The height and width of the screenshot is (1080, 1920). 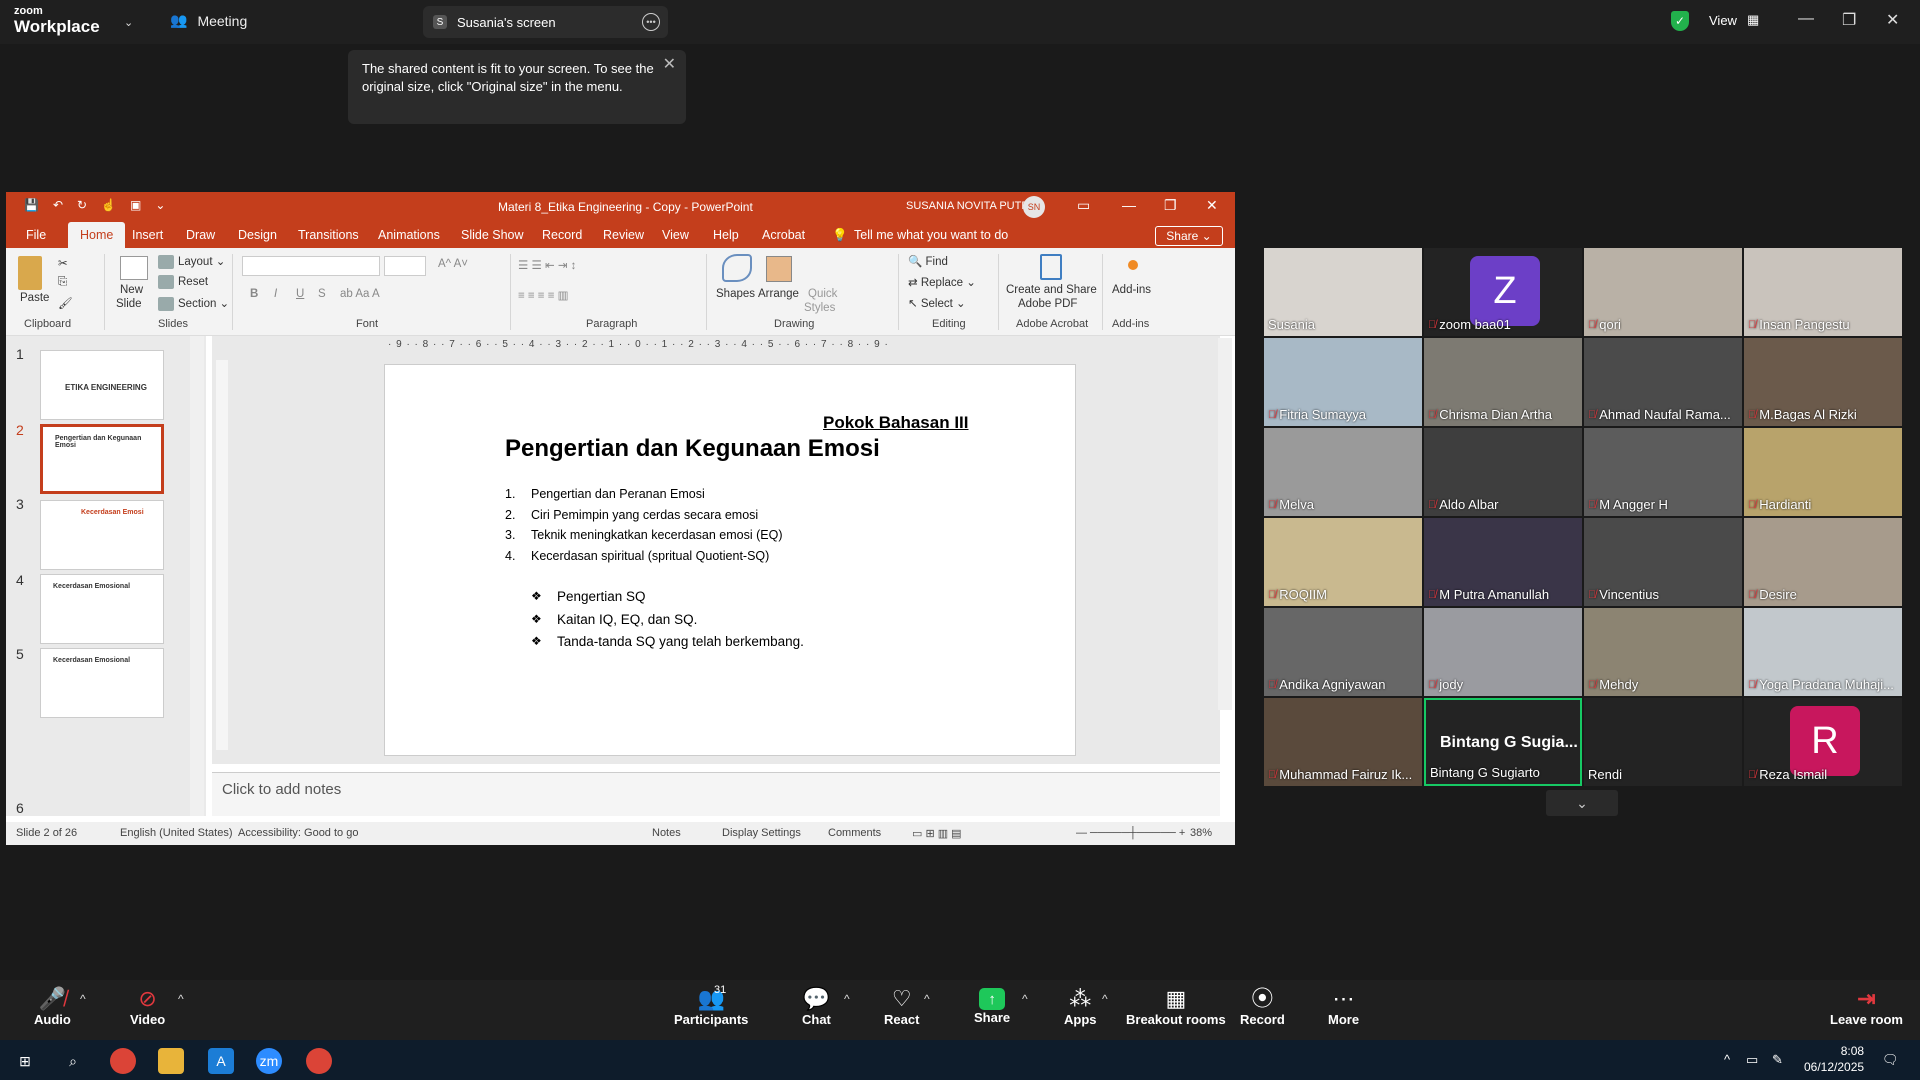 I want to click on view-buttons: ▭ ⊞ ▥ ▤, so click(x=937, y=833).